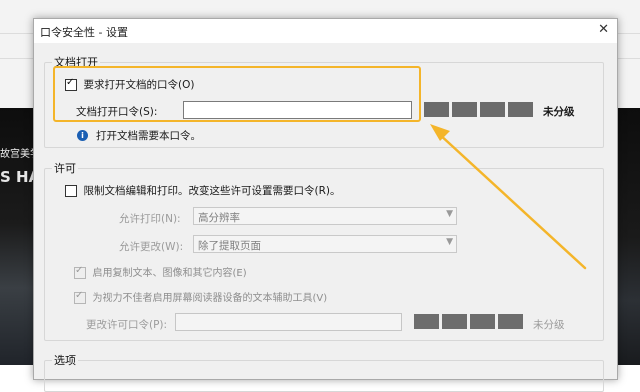 This screenshot has height=392, width=640. I want to click on close-icon: ✕, so click(603, 29).